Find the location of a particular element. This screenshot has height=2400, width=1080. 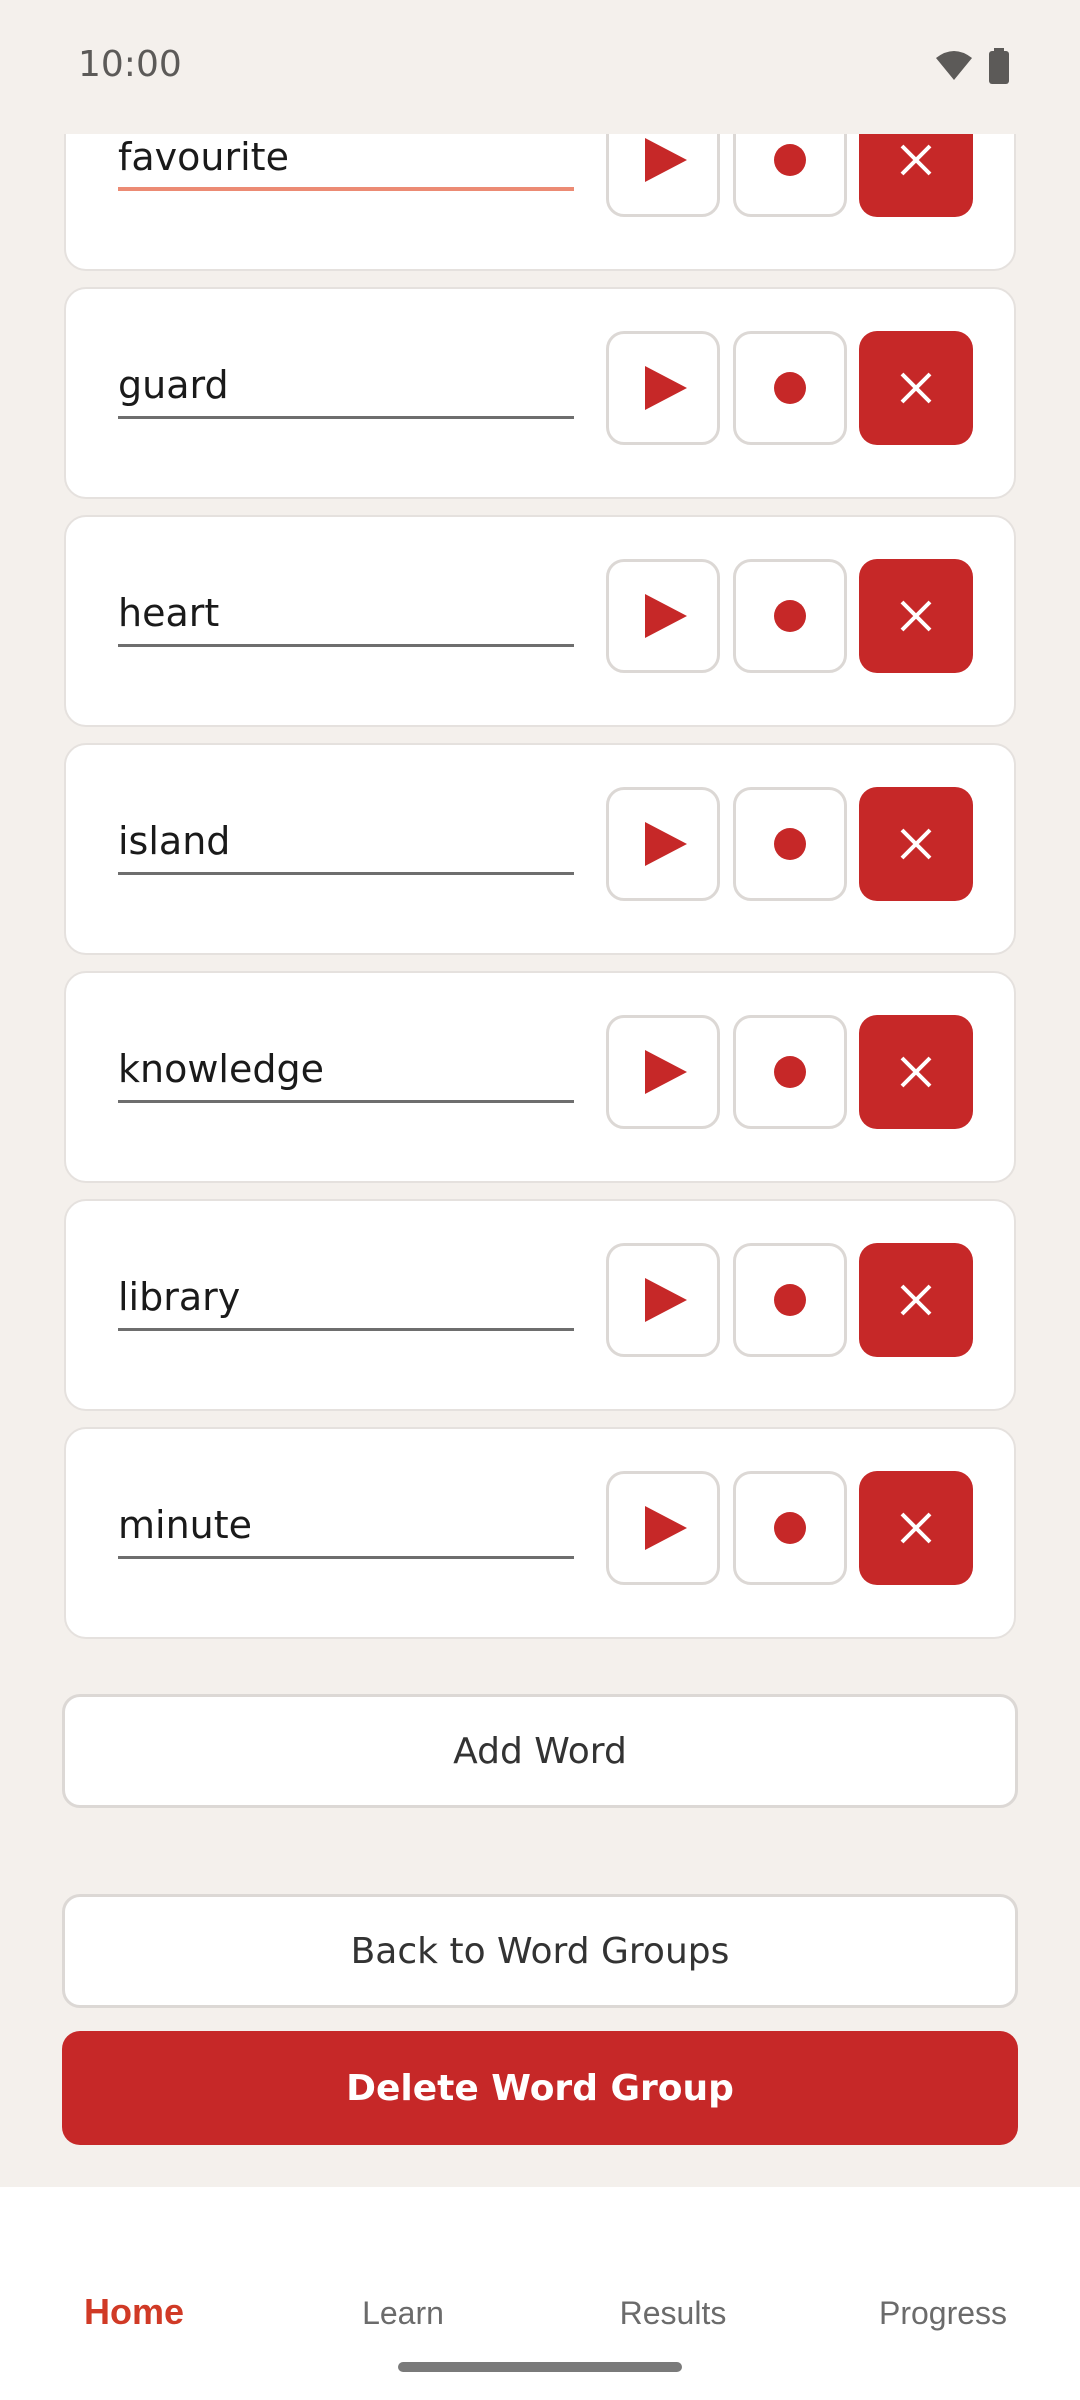

delete-word-group-button: Delete Word Group is located at coordinates (540, 2088).